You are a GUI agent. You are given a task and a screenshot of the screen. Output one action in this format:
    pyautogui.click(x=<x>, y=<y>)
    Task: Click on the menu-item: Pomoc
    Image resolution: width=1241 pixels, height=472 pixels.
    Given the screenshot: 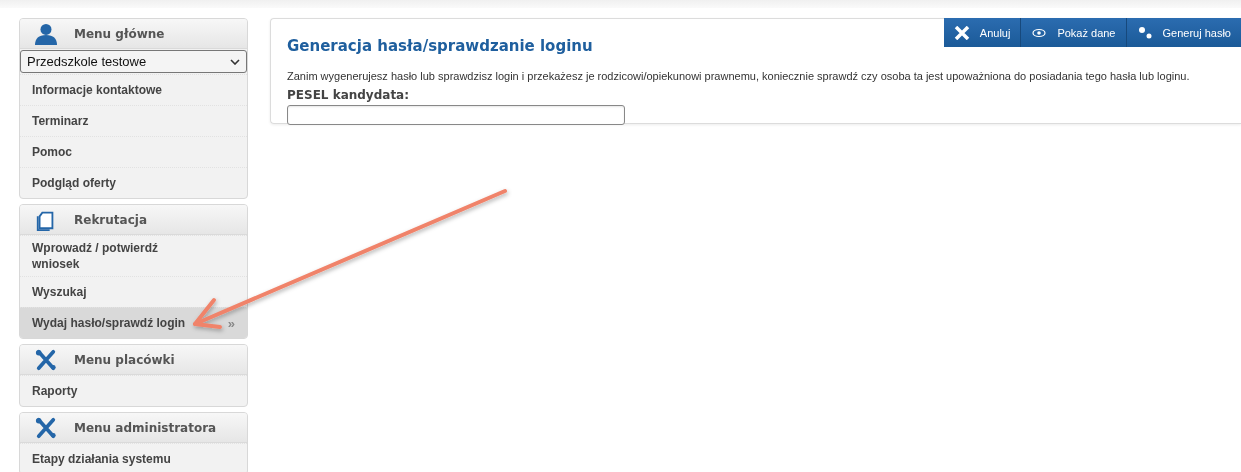 What is the action you would take?
    pyautogui.click(x=133, y=151)
    